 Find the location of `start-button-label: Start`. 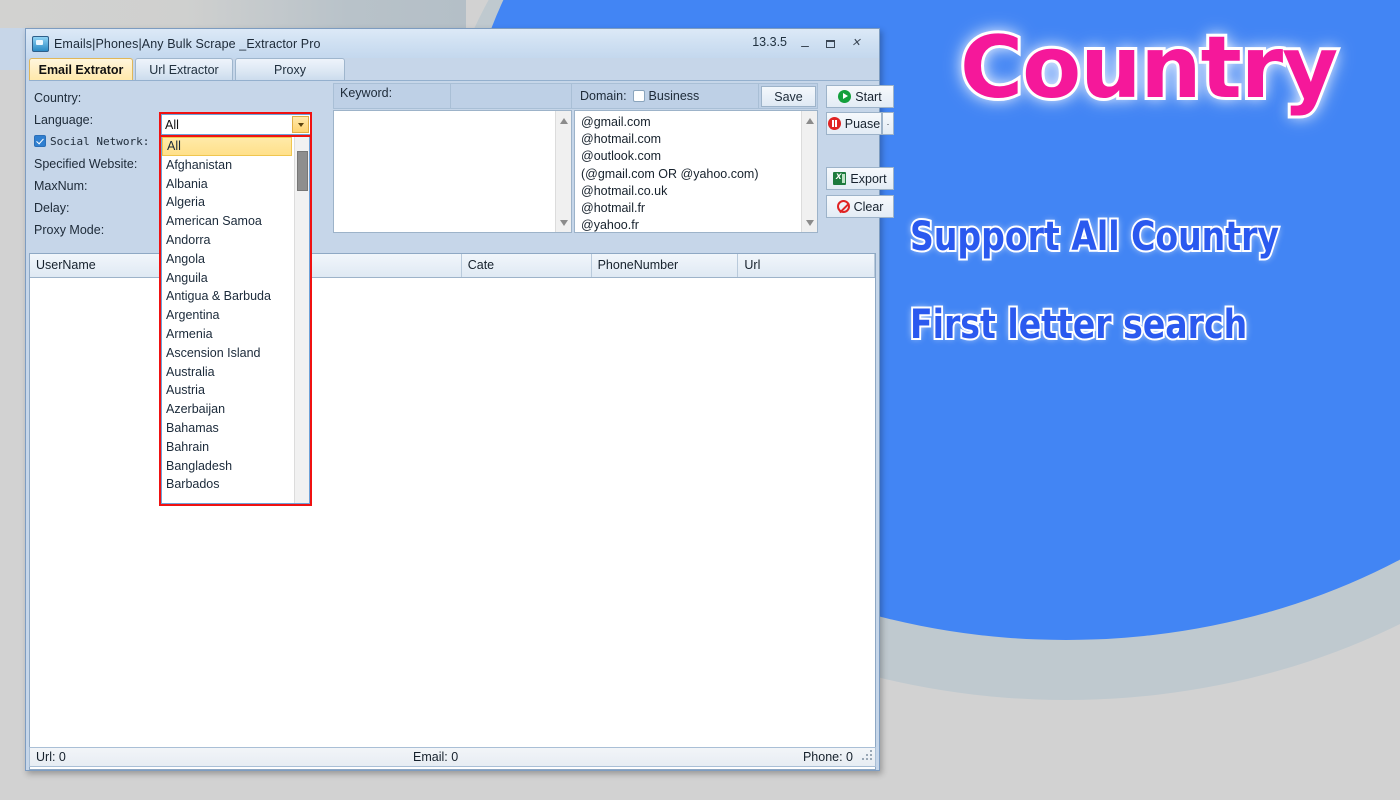

start-button-label: Start is located at coordinates (868, 96).